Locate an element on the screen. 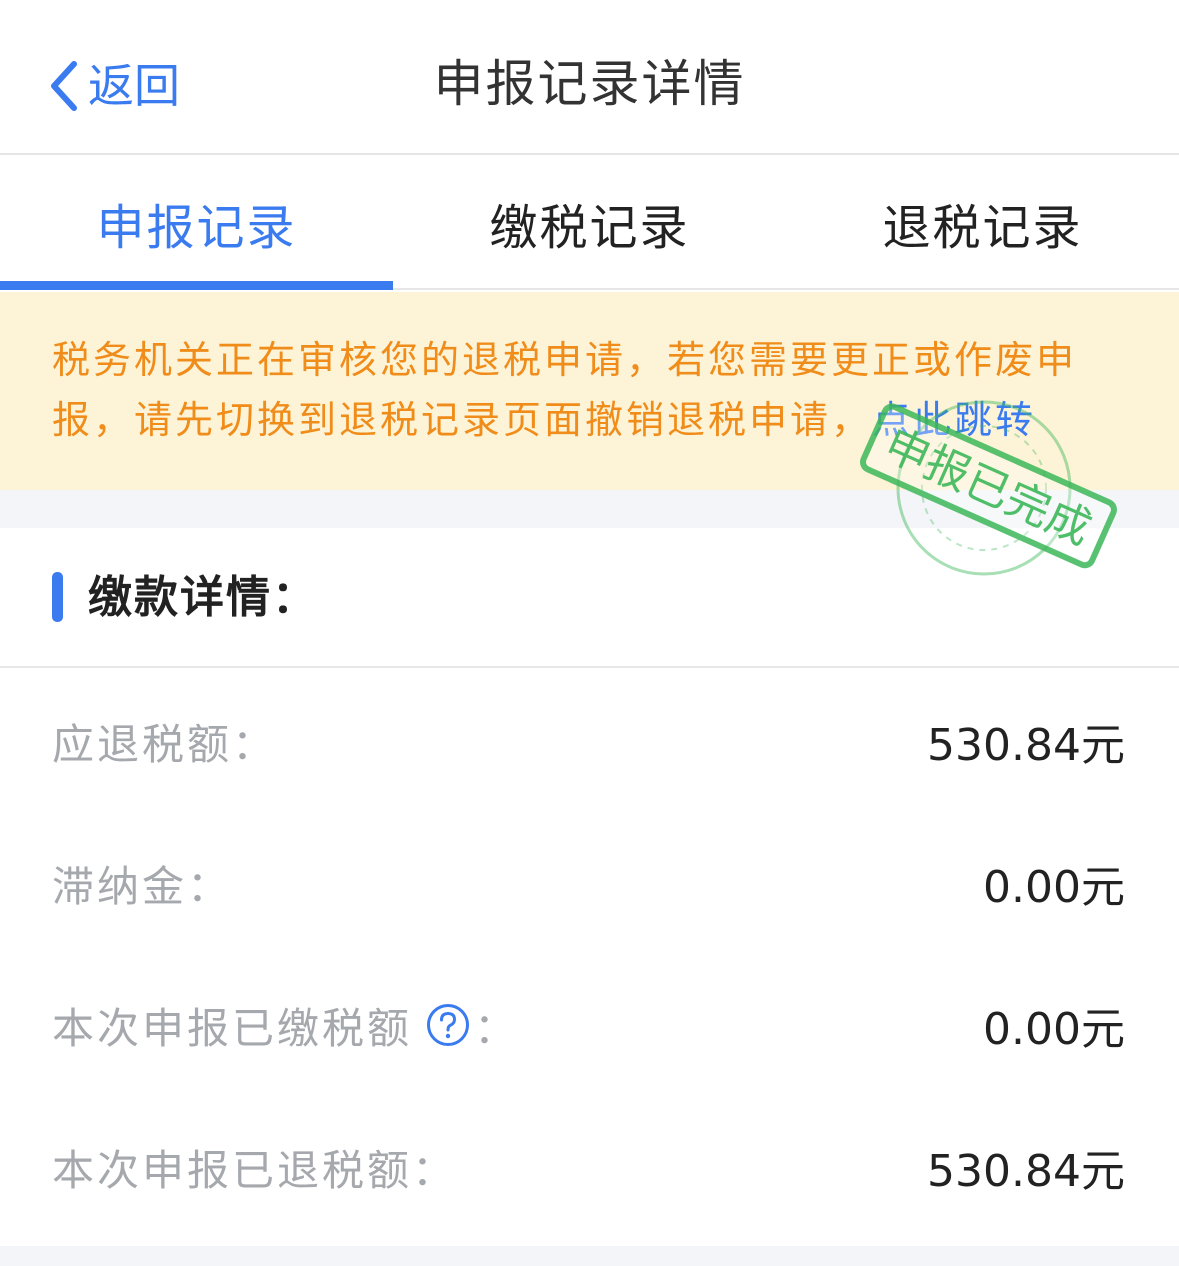  tab-payment-records: 缴税记录 is located at coordinates (589, 222).